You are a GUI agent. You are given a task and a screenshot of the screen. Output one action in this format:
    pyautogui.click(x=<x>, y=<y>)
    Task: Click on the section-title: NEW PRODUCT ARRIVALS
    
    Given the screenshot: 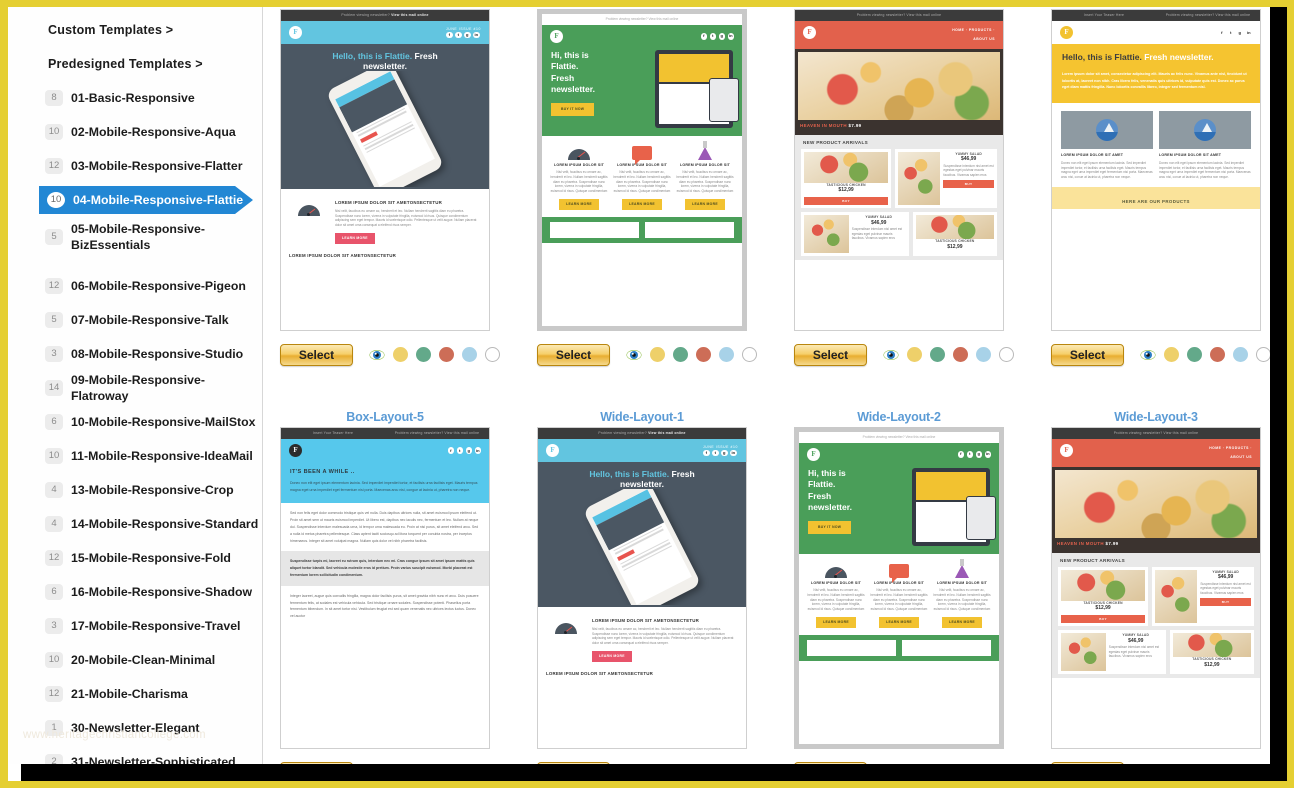 What is the action you would take?
    pyautogui.click(x=835, y=142)
    